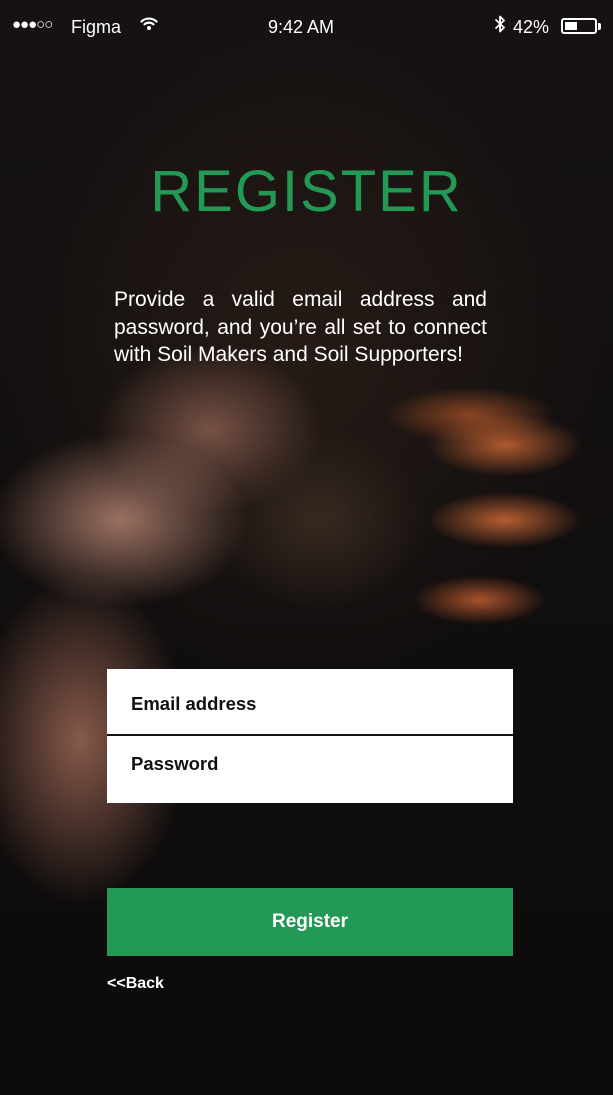 Image resolution: width=613 pixels, height=1095 pixels. I want to click on register-form: Email address Password, so click(310, 736).